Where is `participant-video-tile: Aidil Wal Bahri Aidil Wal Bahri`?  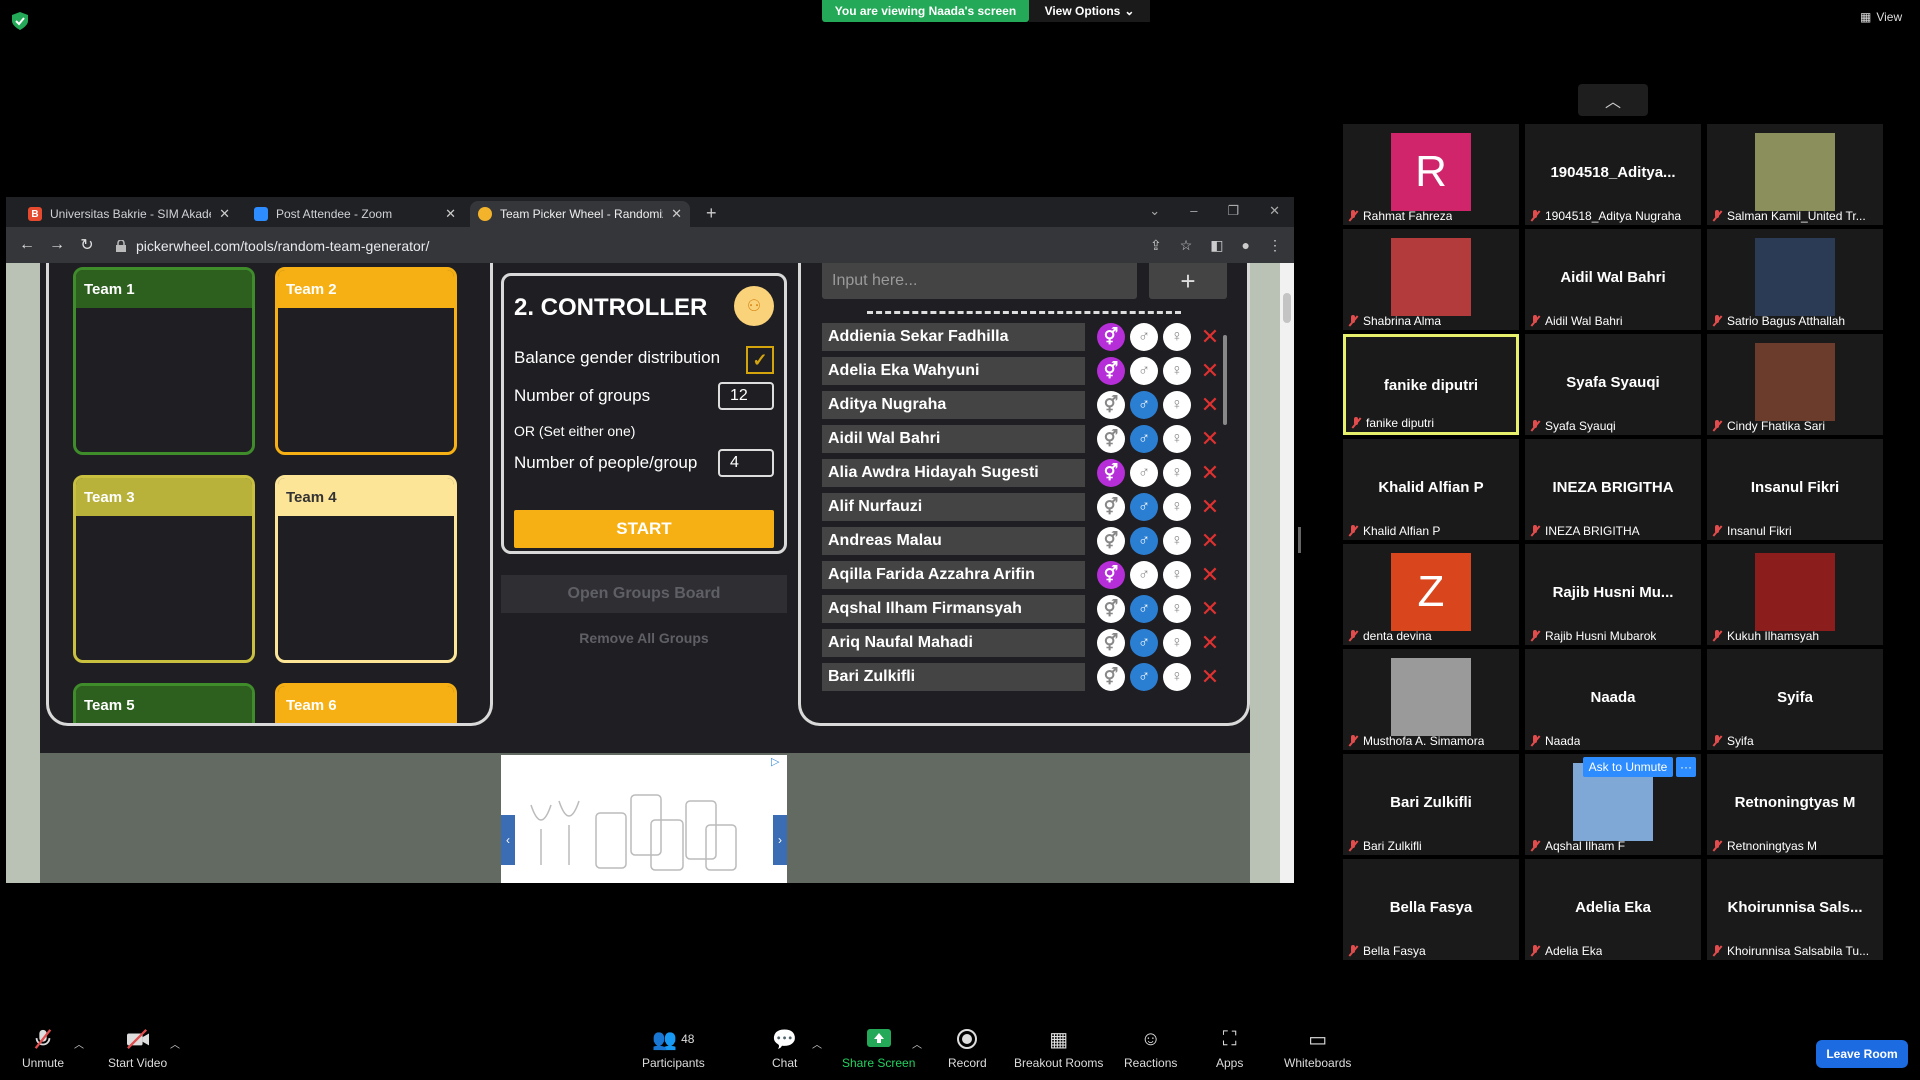 participant-video-tile: Aidil Wal Bahri Aidil Wal Bahri is located at coordinates (1613, 279).